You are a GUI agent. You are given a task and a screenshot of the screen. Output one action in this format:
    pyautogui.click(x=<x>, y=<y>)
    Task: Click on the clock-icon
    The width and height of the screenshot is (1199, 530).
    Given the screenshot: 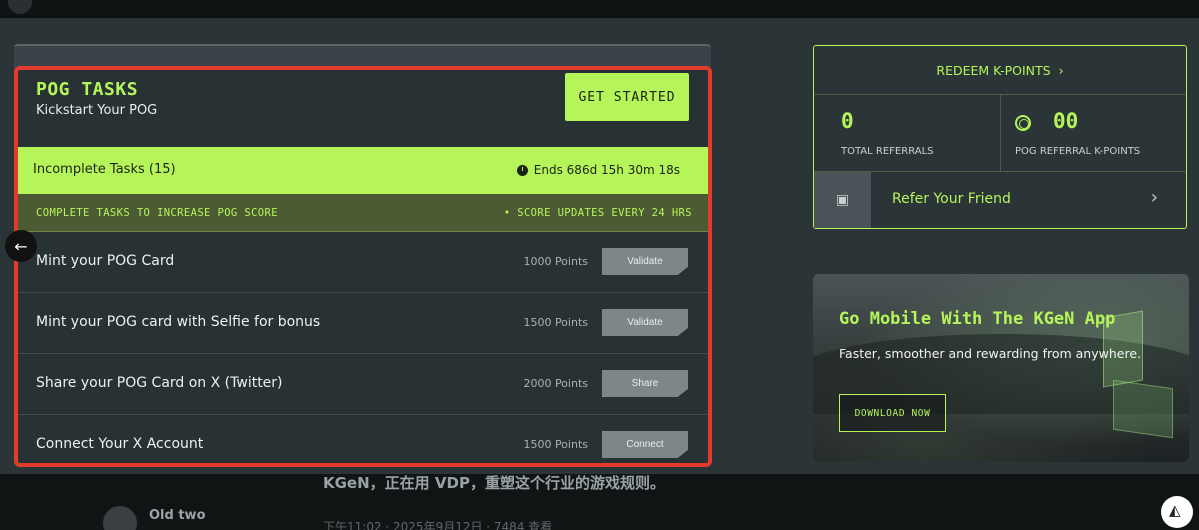 What is the action you would take?
    pyautogui.click(x=522, y=170)
    